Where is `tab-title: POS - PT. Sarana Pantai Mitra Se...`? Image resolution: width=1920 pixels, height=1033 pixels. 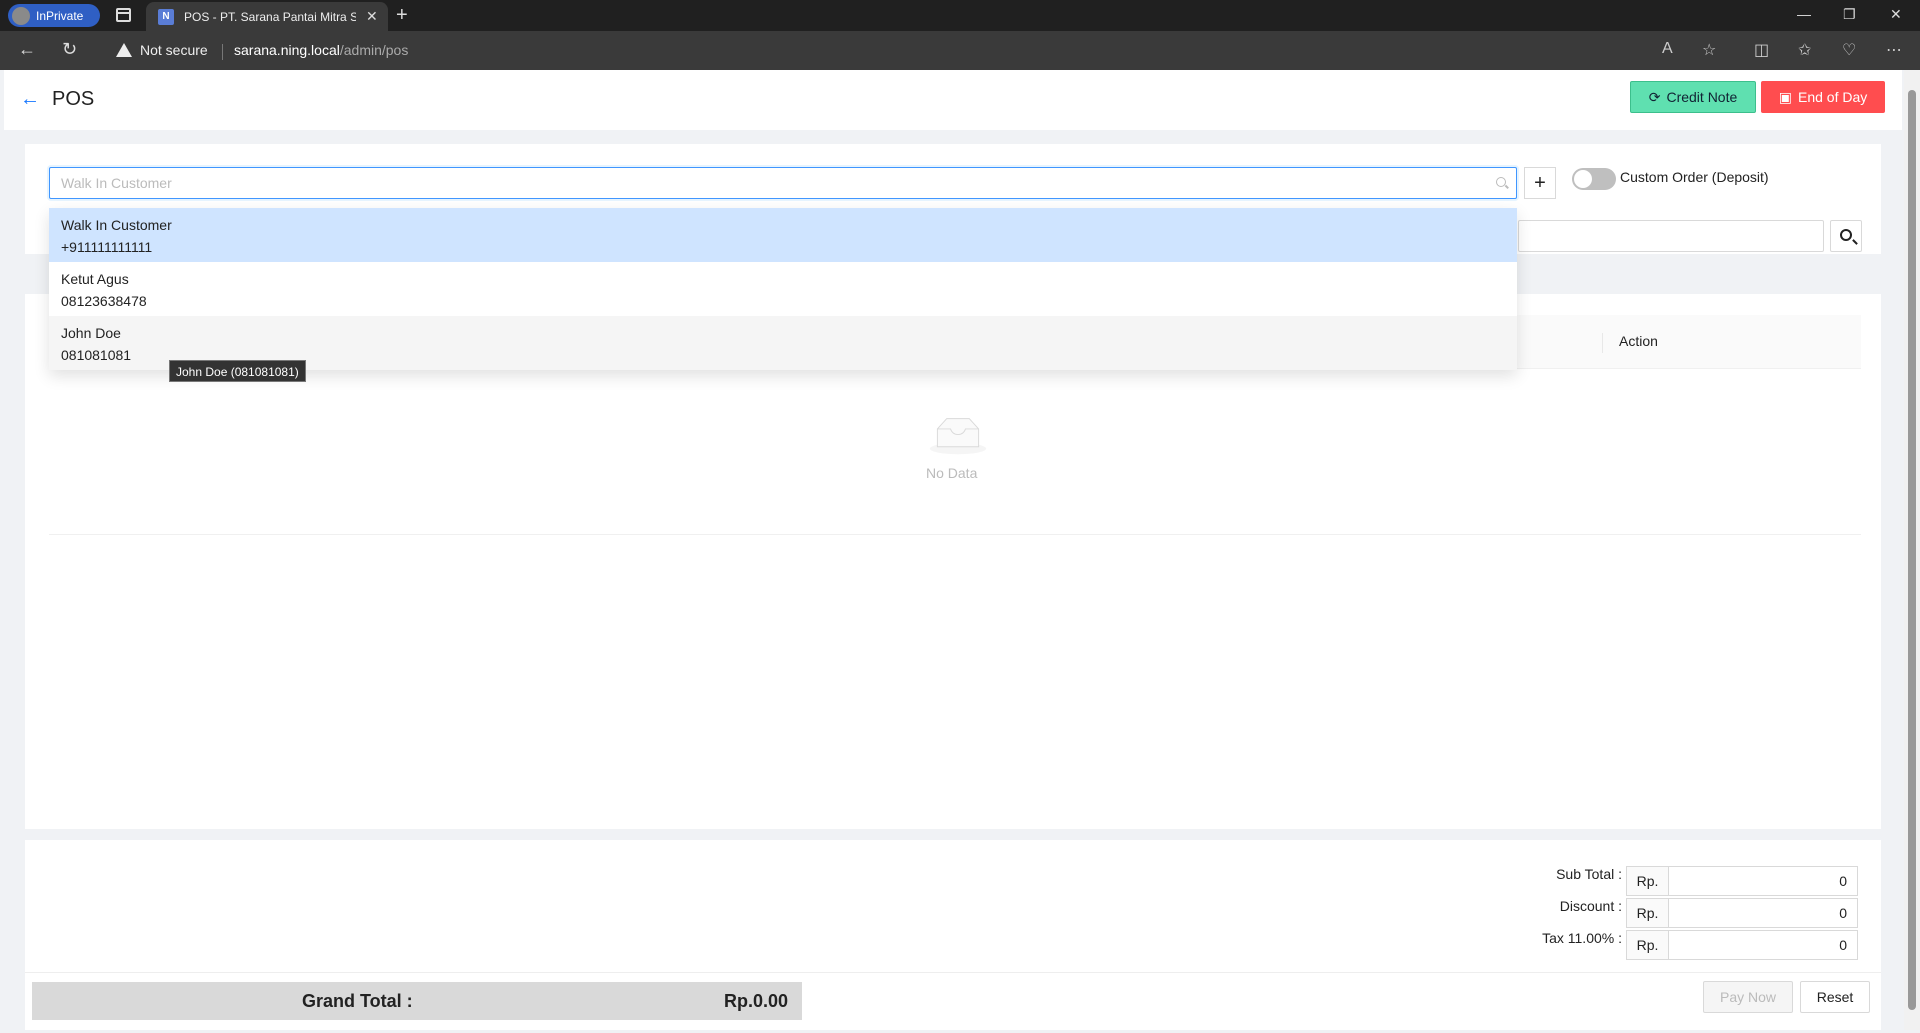 tab-title: POS - PT. Sarana Pantai Mitra Se... is located at coordinates (270, 16).